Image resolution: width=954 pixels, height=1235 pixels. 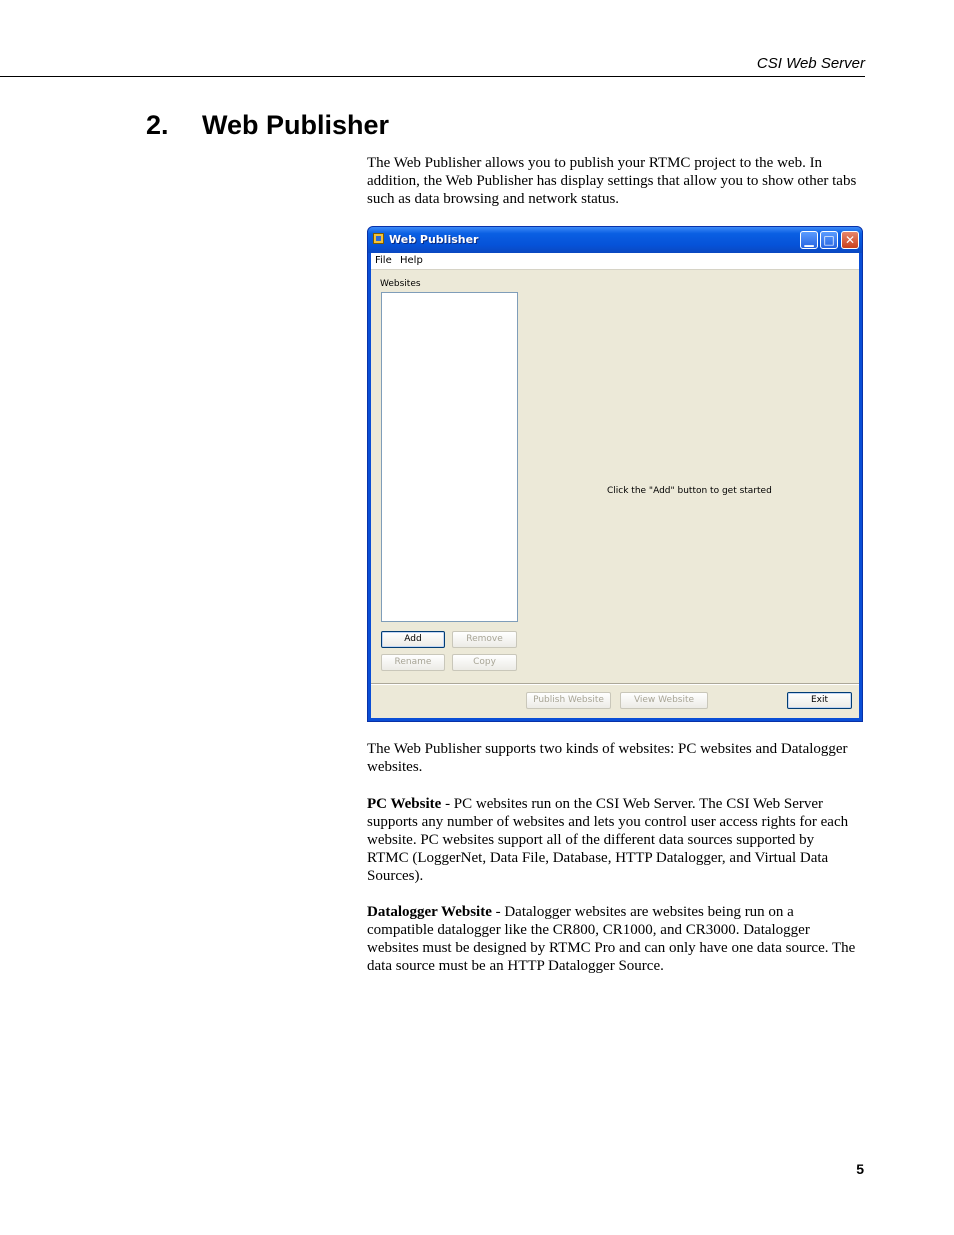 I want to click on maximize-icon: □, so click(x=829, y=240).